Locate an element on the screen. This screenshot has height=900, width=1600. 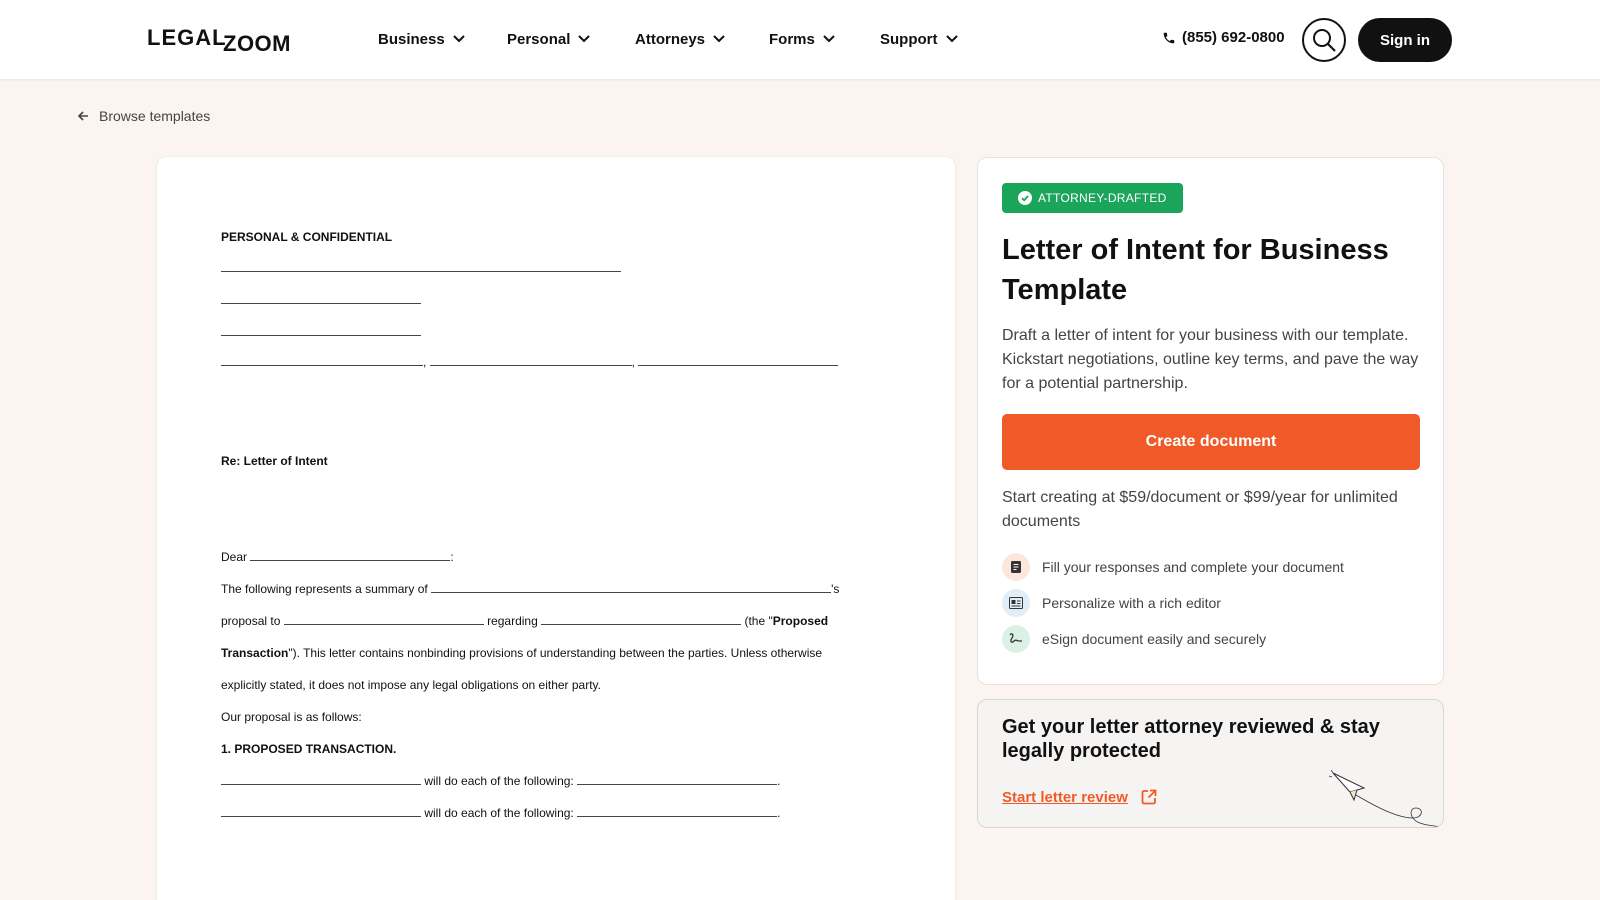
create-document-button: Create document is located at coordinates (1211, 442).